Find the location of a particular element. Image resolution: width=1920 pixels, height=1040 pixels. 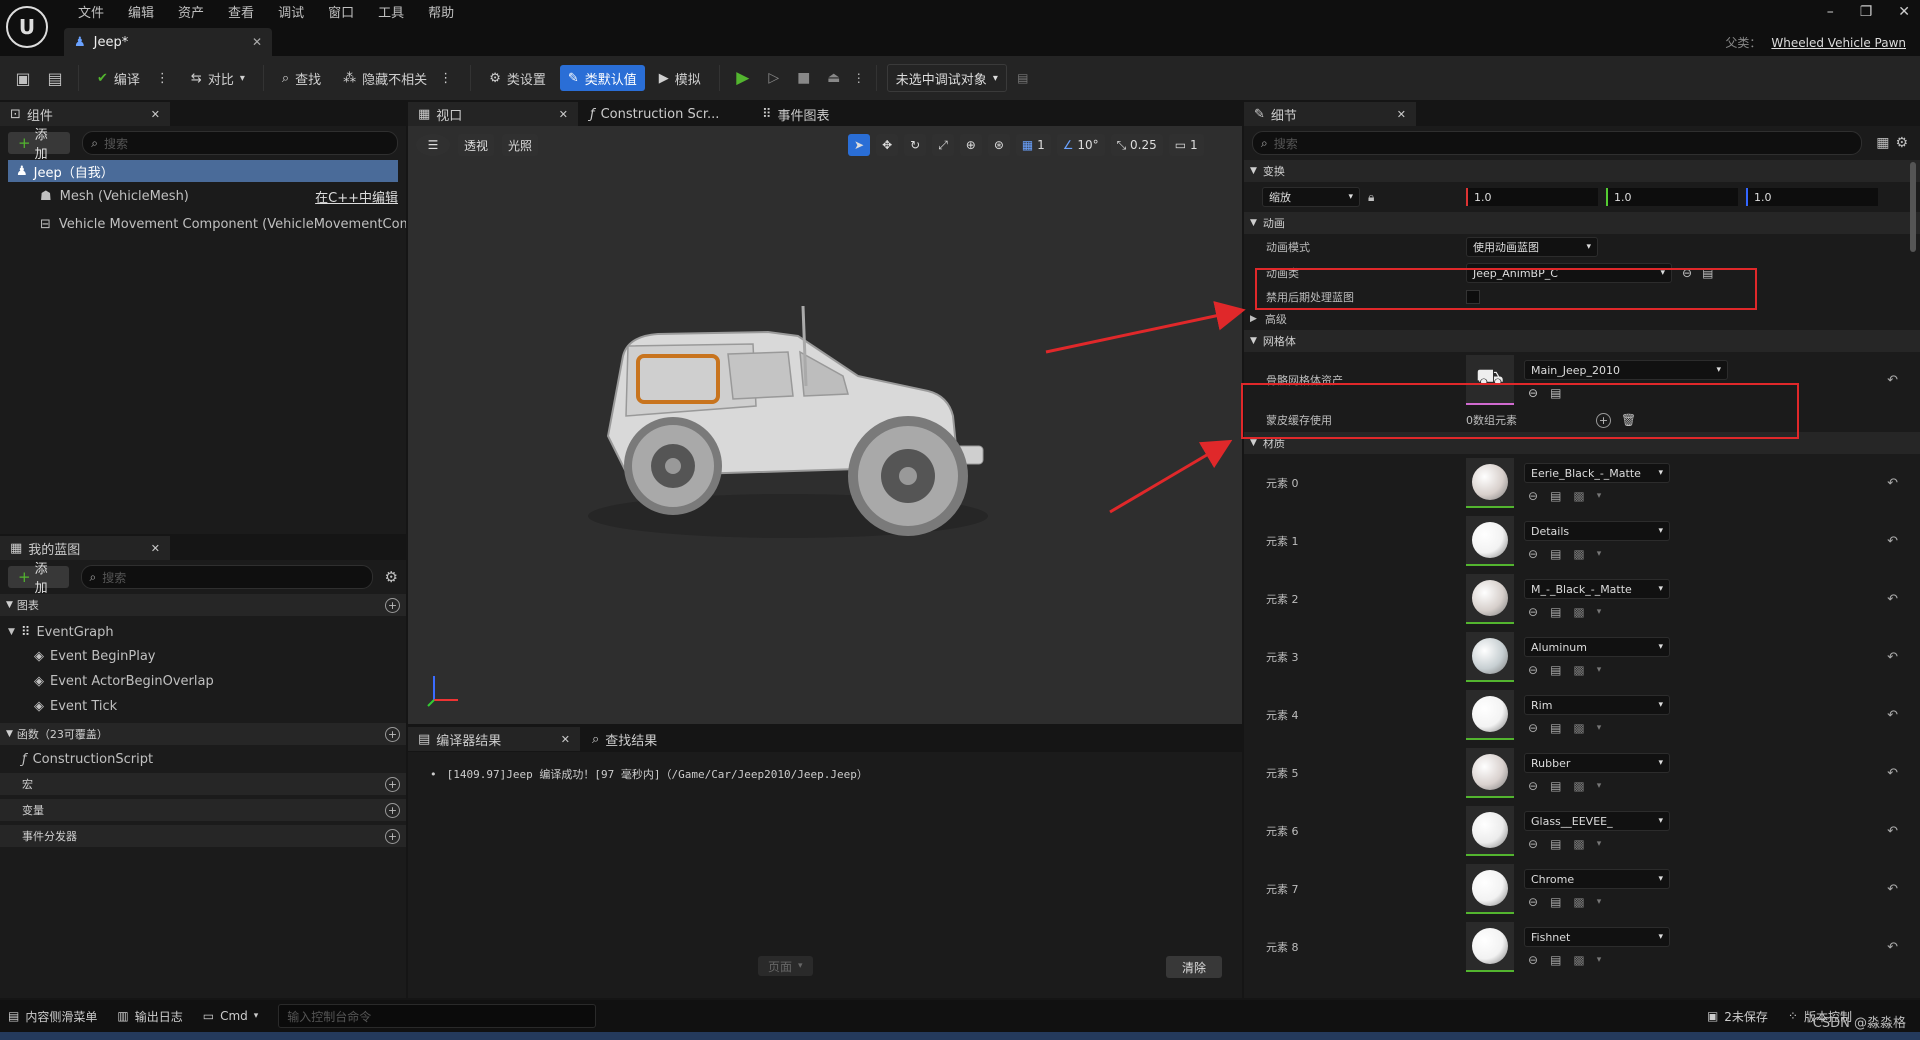

select-mode-icon: ➤ is located at coordinates (859, 145).